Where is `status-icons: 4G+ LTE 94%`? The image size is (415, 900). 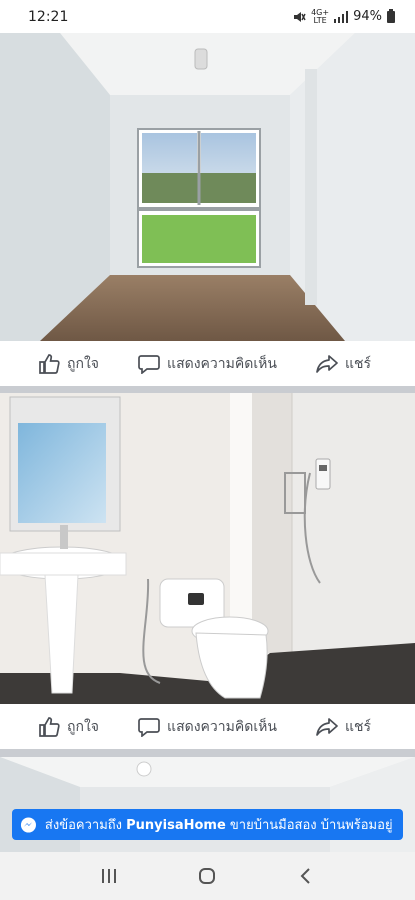 status-icons: 4G+ LTE 94% is located at coordinates (343, 16).